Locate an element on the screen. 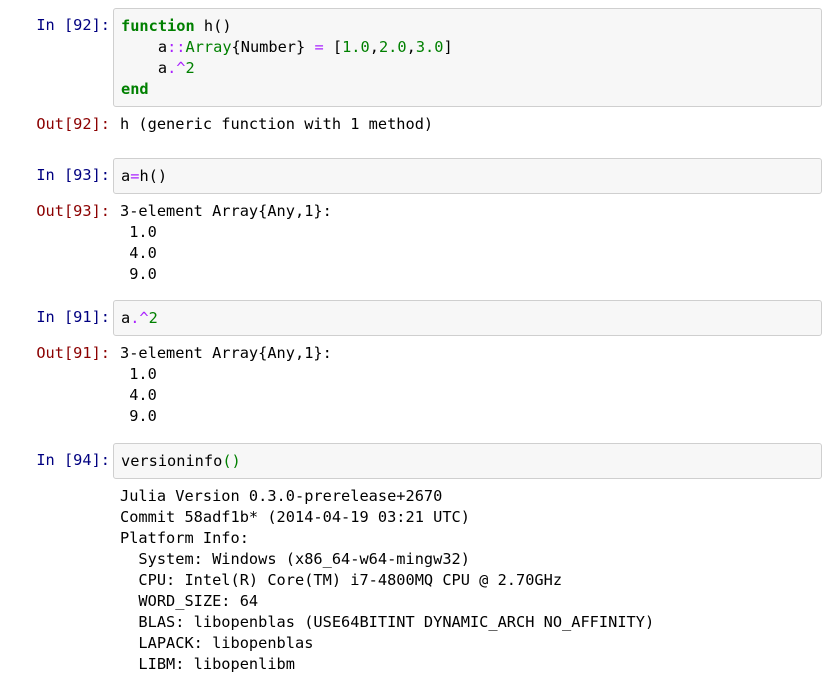 This screenshot has height=679, width=822. output-line: h (generic function with 1 method) is located at coordinates (277, 124).